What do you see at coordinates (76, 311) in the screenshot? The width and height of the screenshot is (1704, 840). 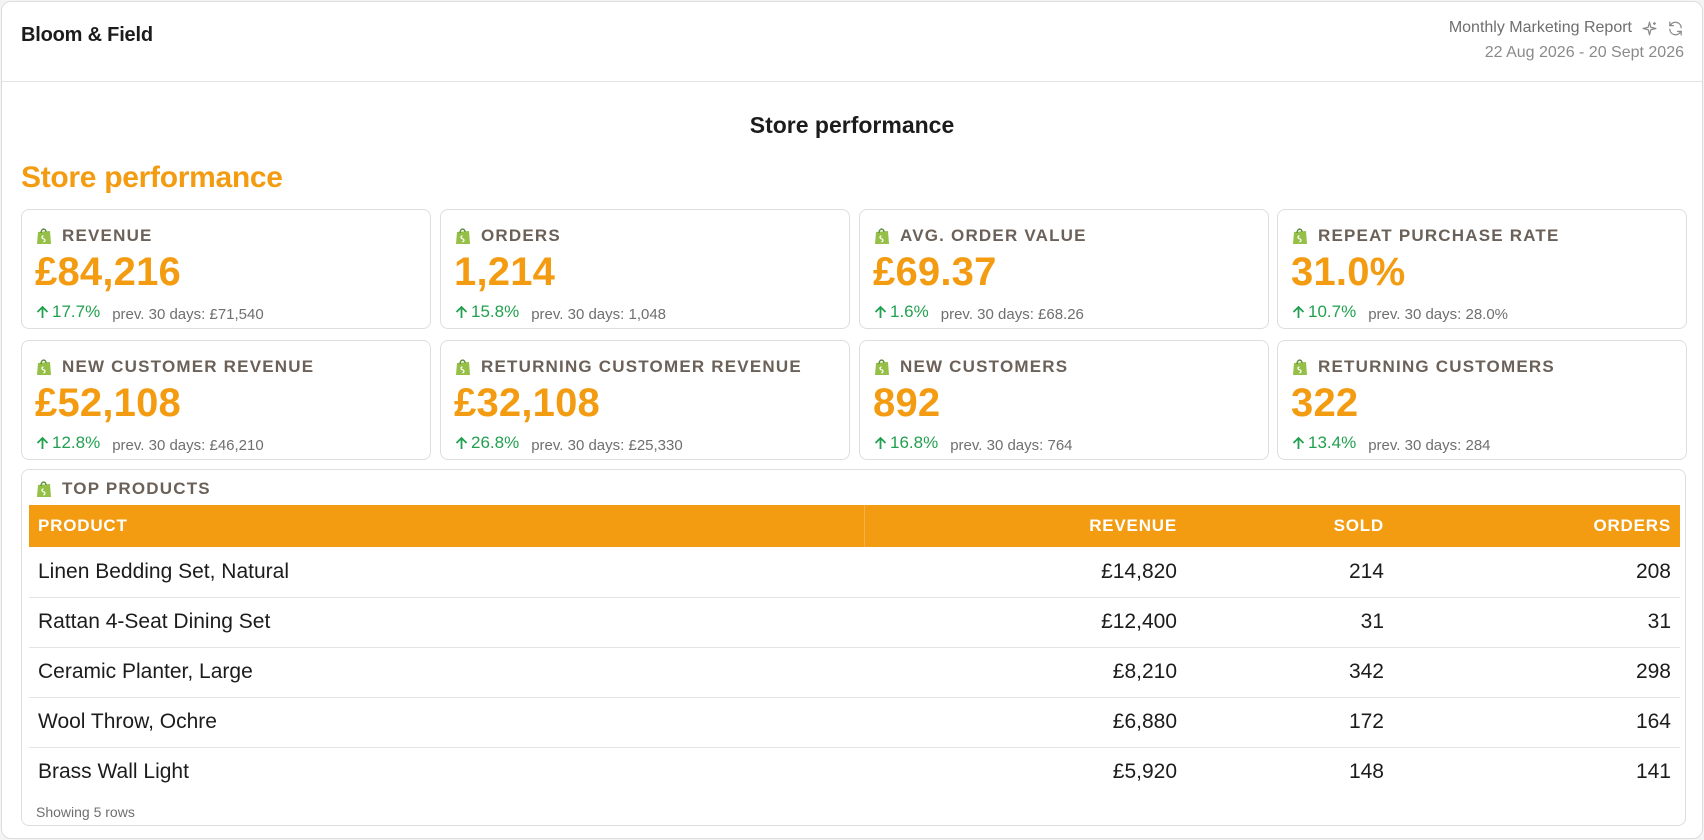 I see `kpi-delta-value: 17.7%` at bounding box center [76, 311].